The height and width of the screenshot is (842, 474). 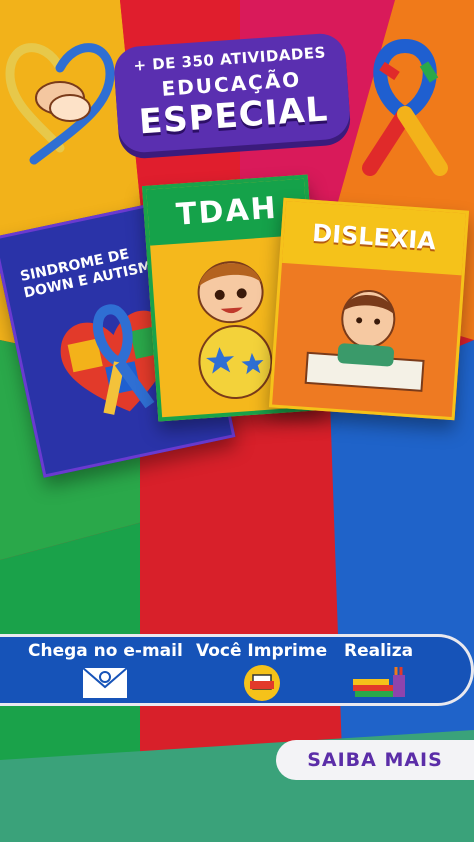 I want to click on step-email-label: Chega no e-mail, so click(x=105, y=651).